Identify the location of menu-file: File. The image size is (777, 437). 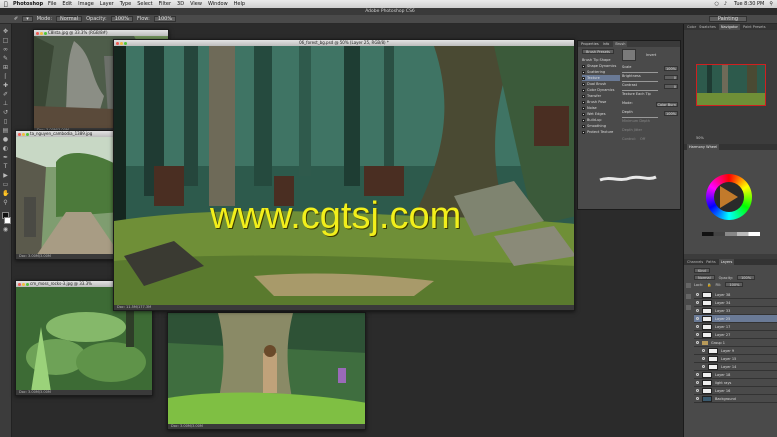
(52, 4).